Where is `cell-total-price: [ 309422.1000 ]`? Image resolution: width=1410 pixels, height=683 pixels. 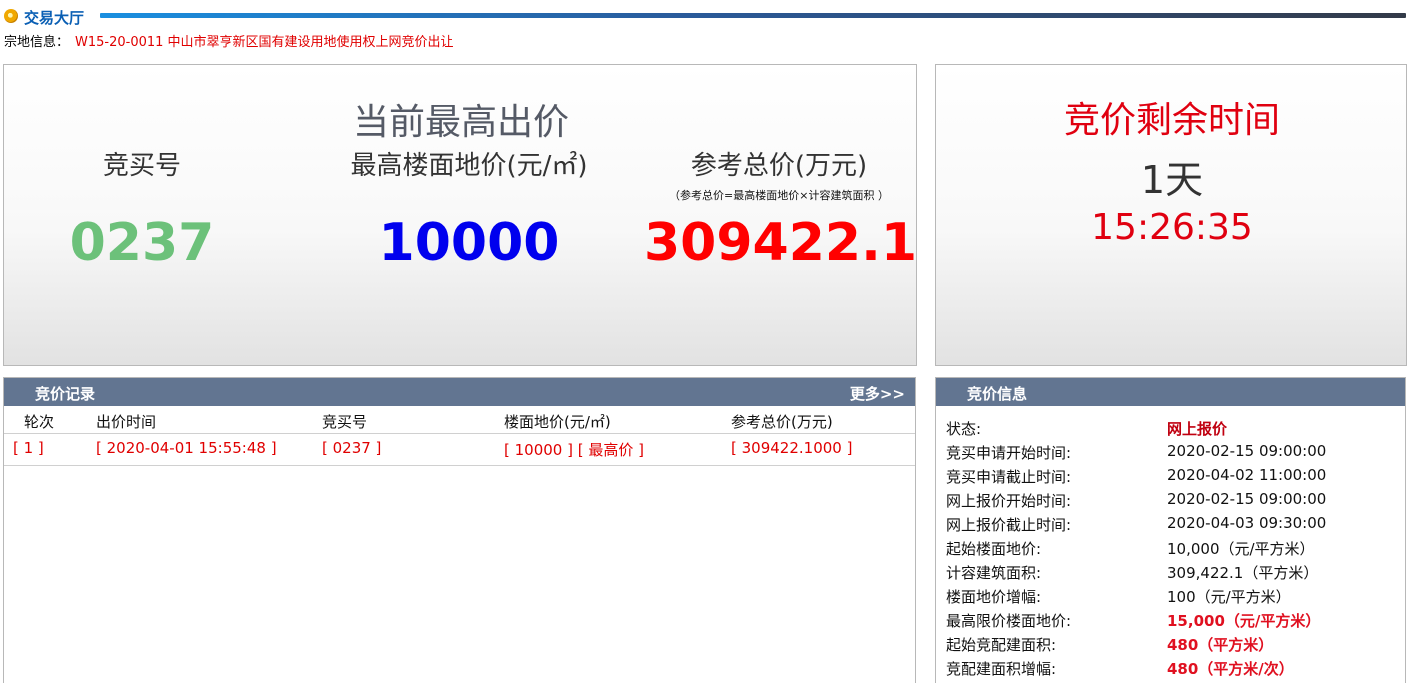 cell-total-price: [ 309422.1000 ] is located at coordinates (792, 448).